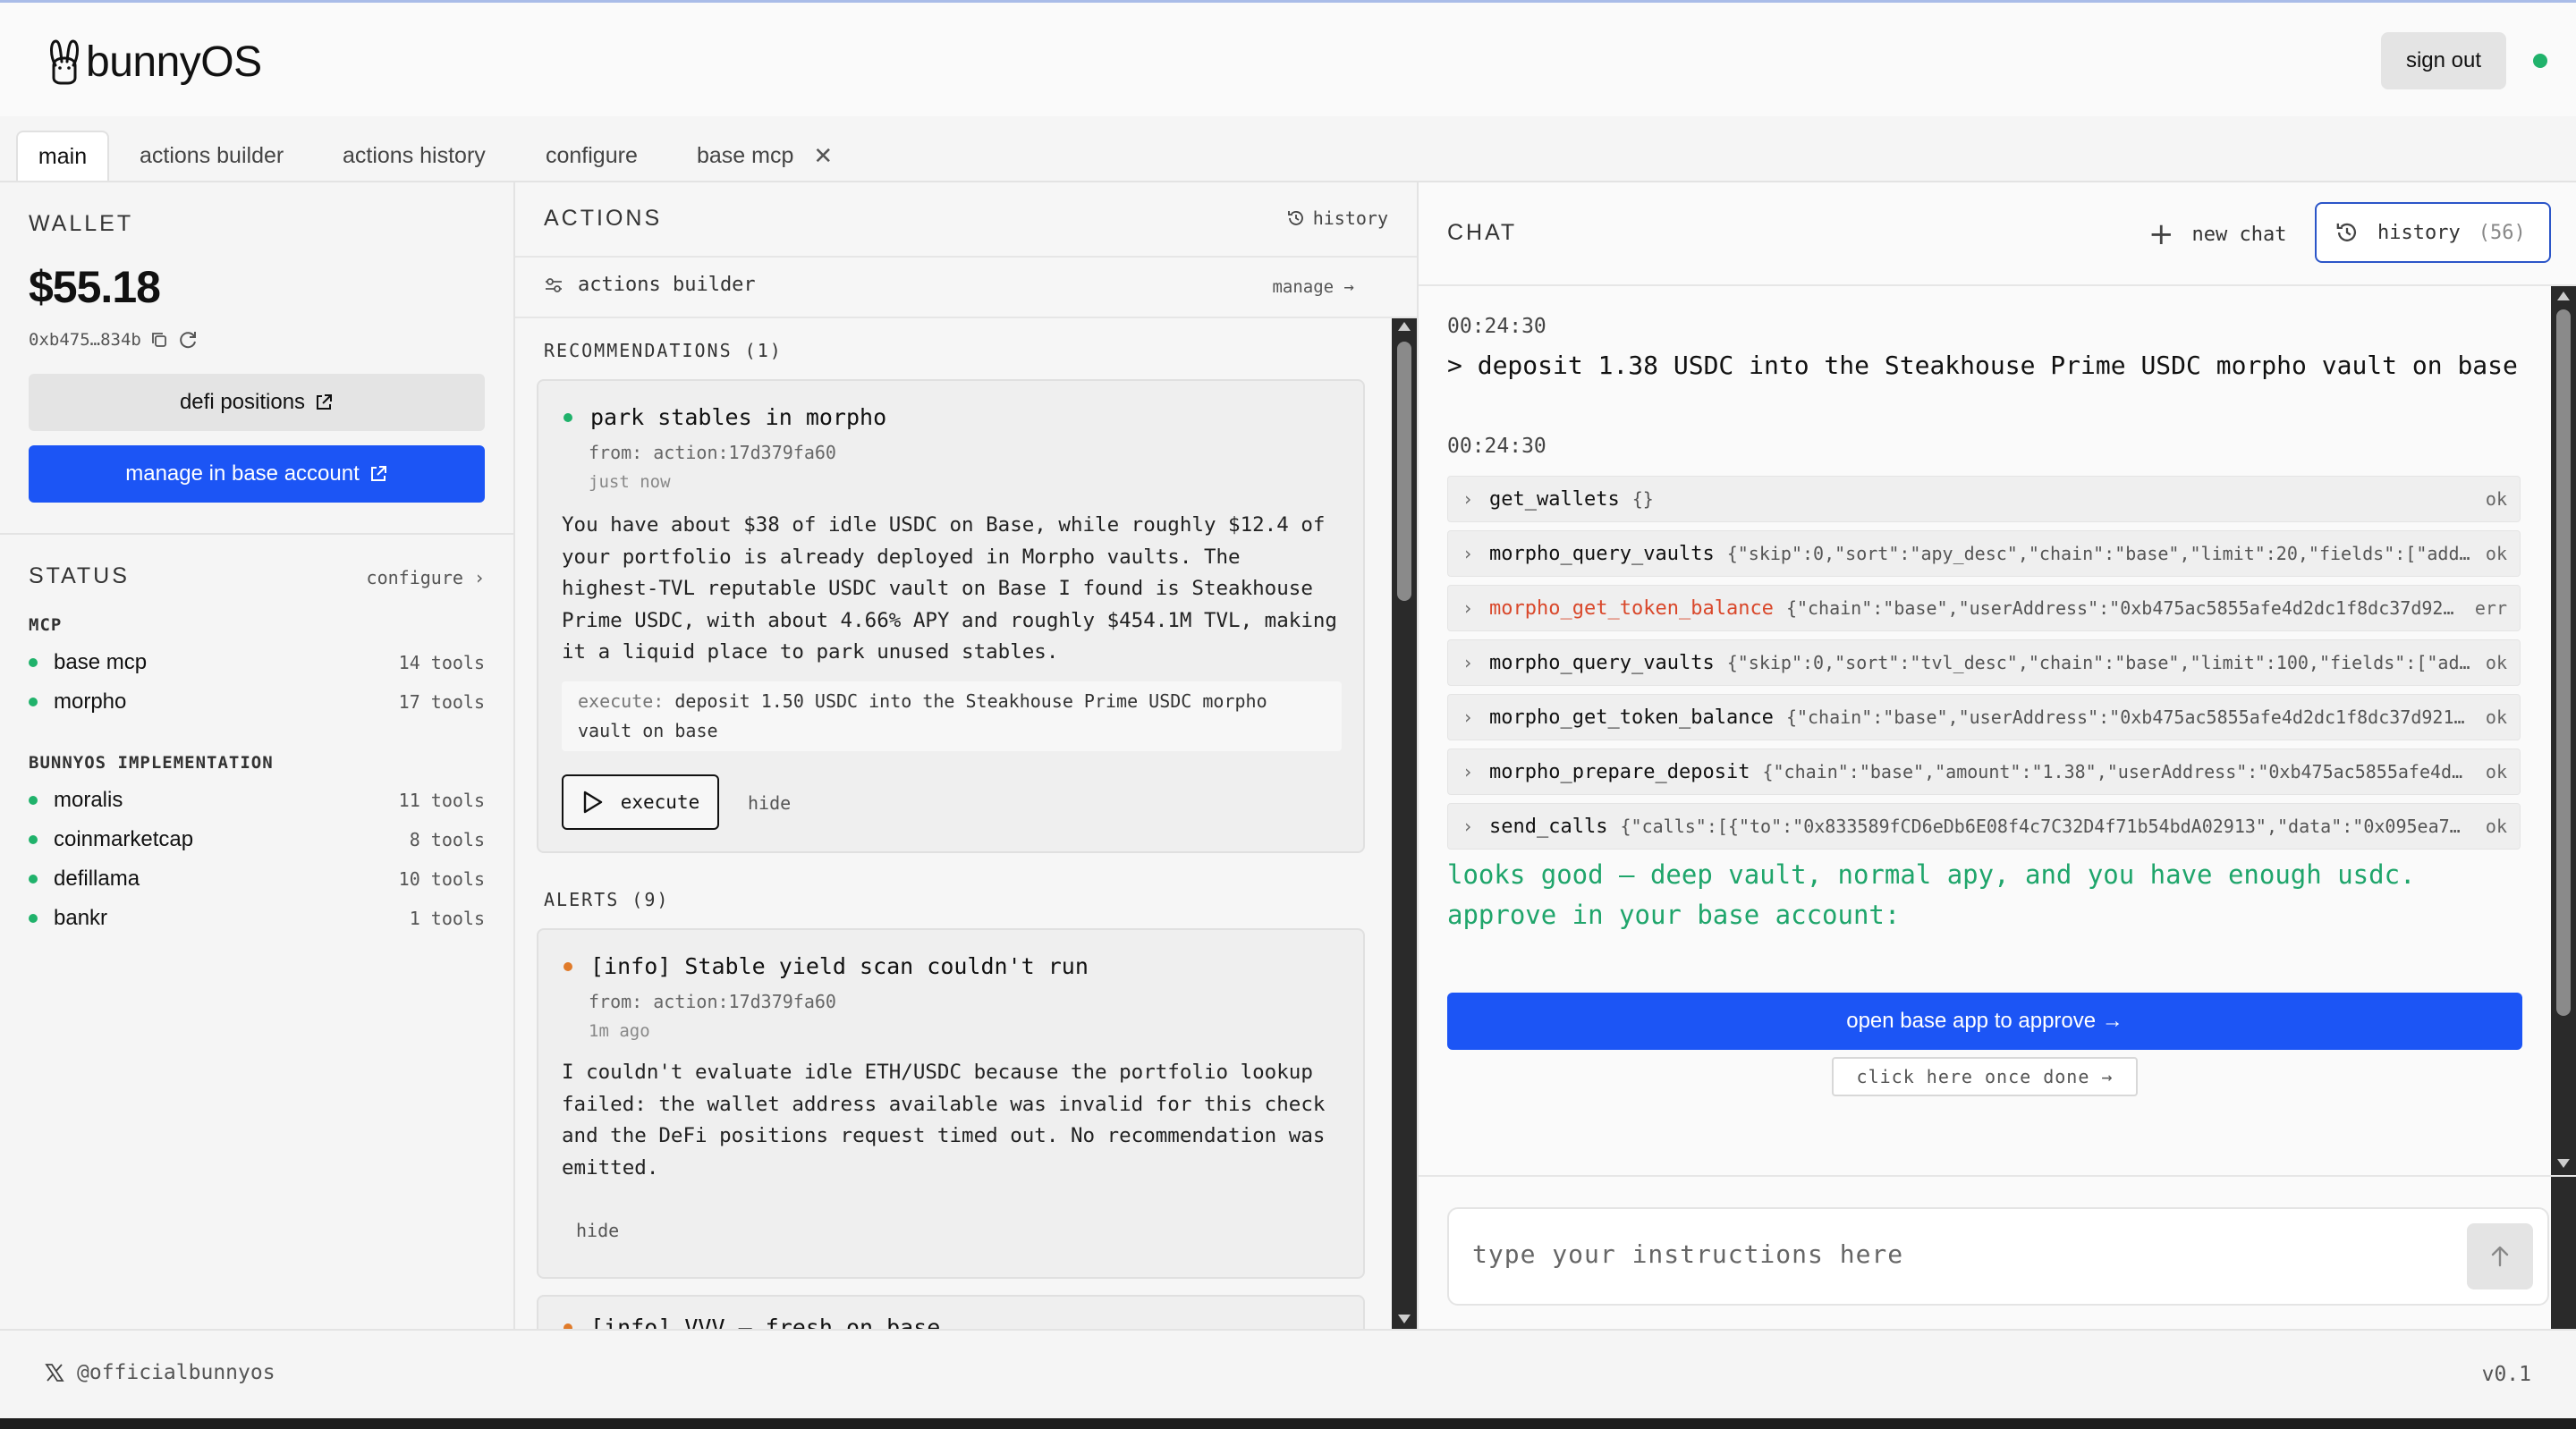 The width and height of the screenshot is (2576, 1429). What do you see at coordinates (1337, 218) in the screenshot?
I see `actions-history-link: history` at bounding box center [1337, 218].